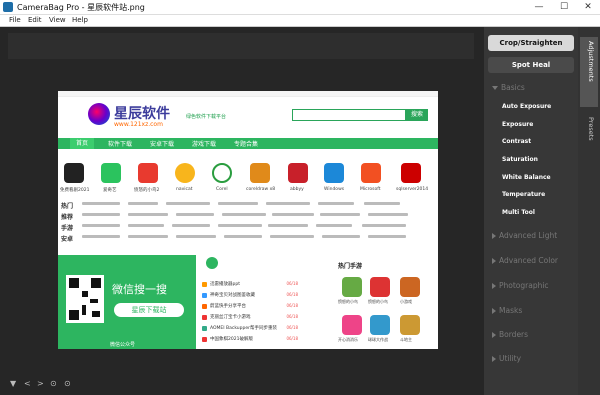 This screenshot has width=600, height=395. What do you see at coordinates (67, 383) in the screenshot?
I see `reset-icon: ⊙` at bounding box center [67, 383].